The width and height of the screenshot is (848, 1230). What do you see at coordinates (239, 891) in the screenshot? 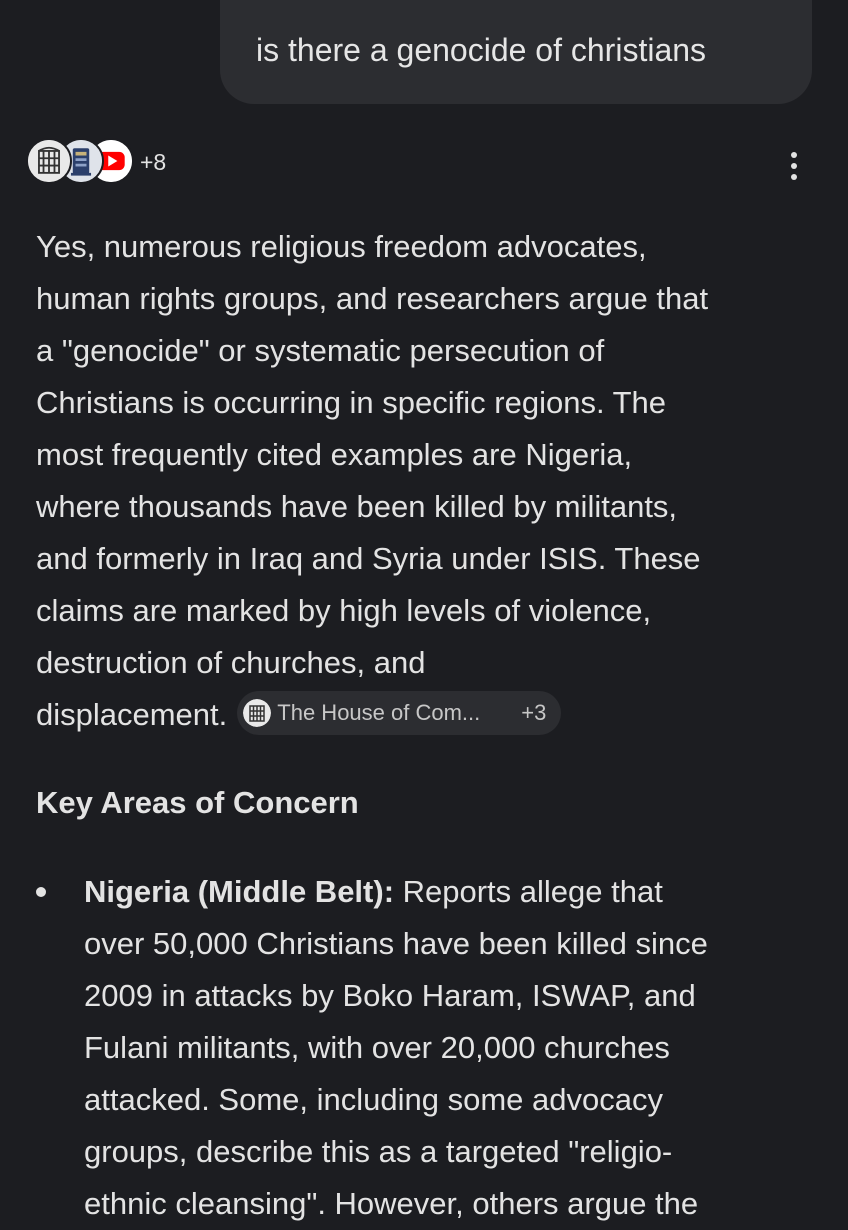
I see `bullet-title: Nigeria (Middle Belt):` at bounding box center [239, 891].